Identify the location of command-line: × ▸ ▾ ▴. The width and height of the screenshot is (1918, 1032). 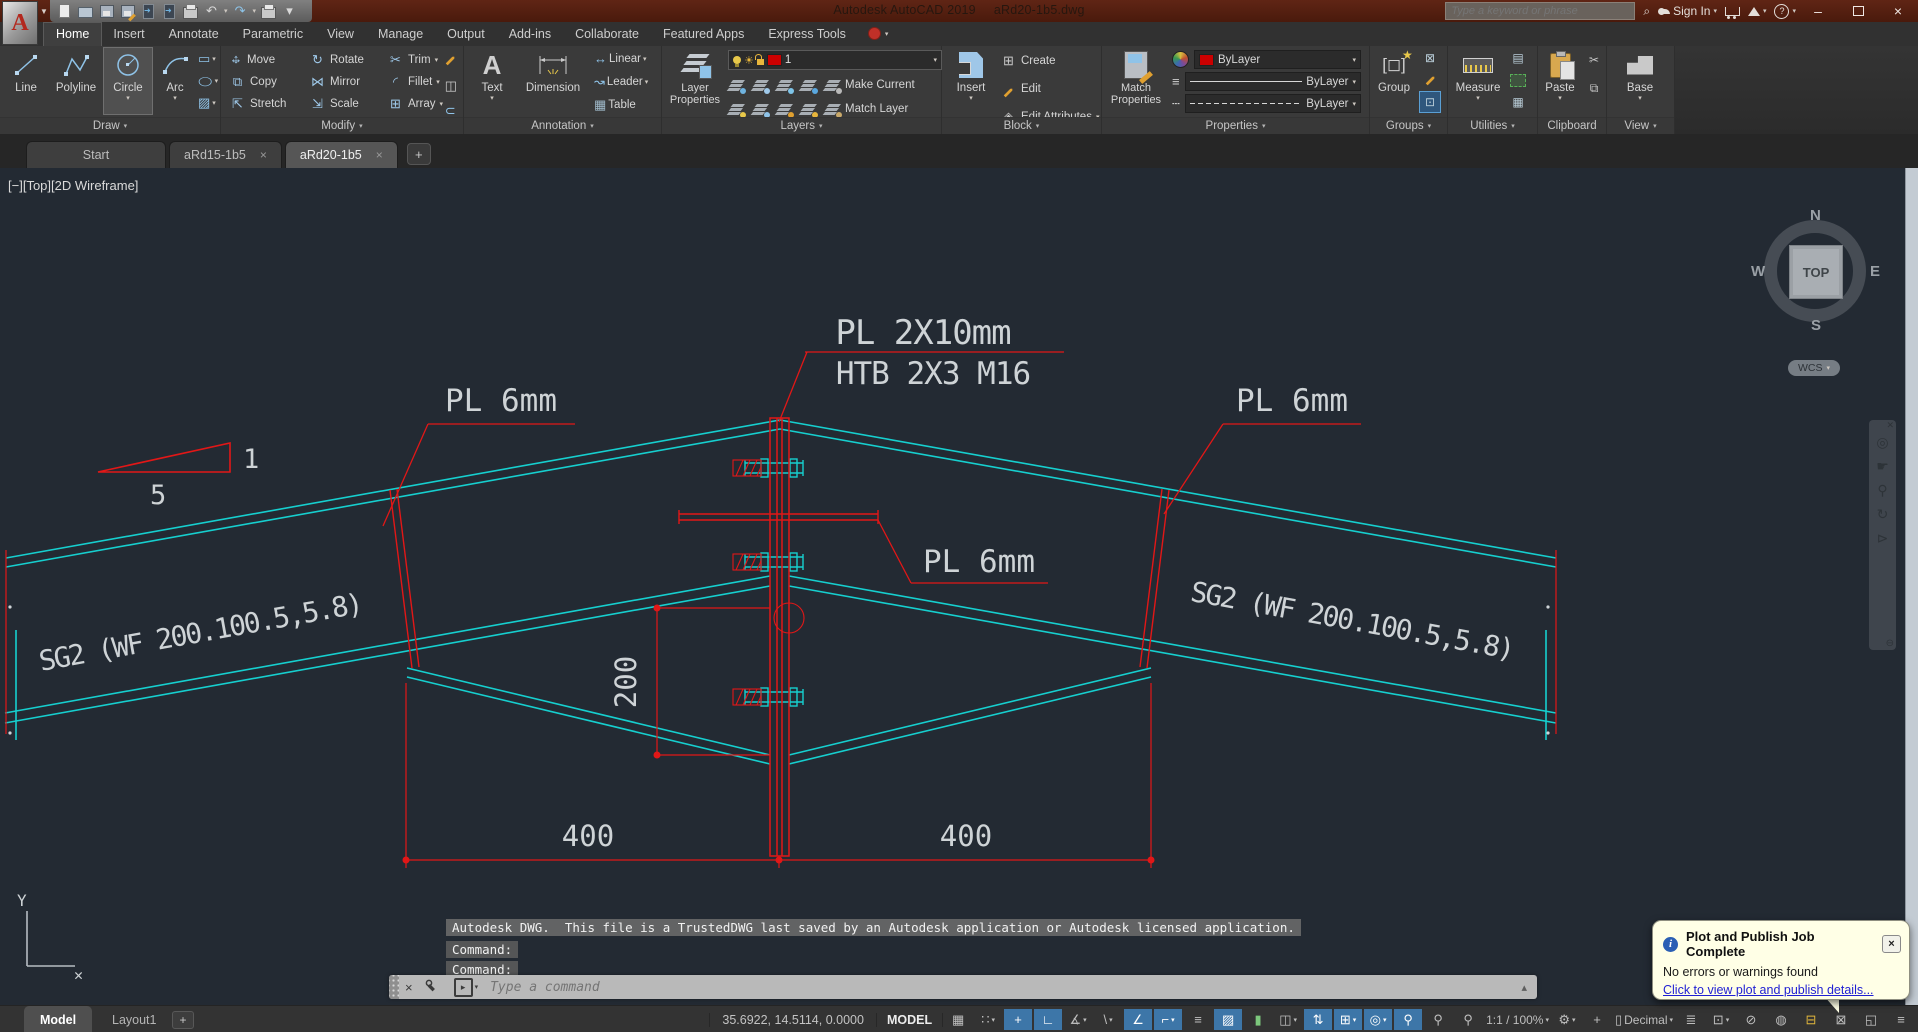
(963, 987).